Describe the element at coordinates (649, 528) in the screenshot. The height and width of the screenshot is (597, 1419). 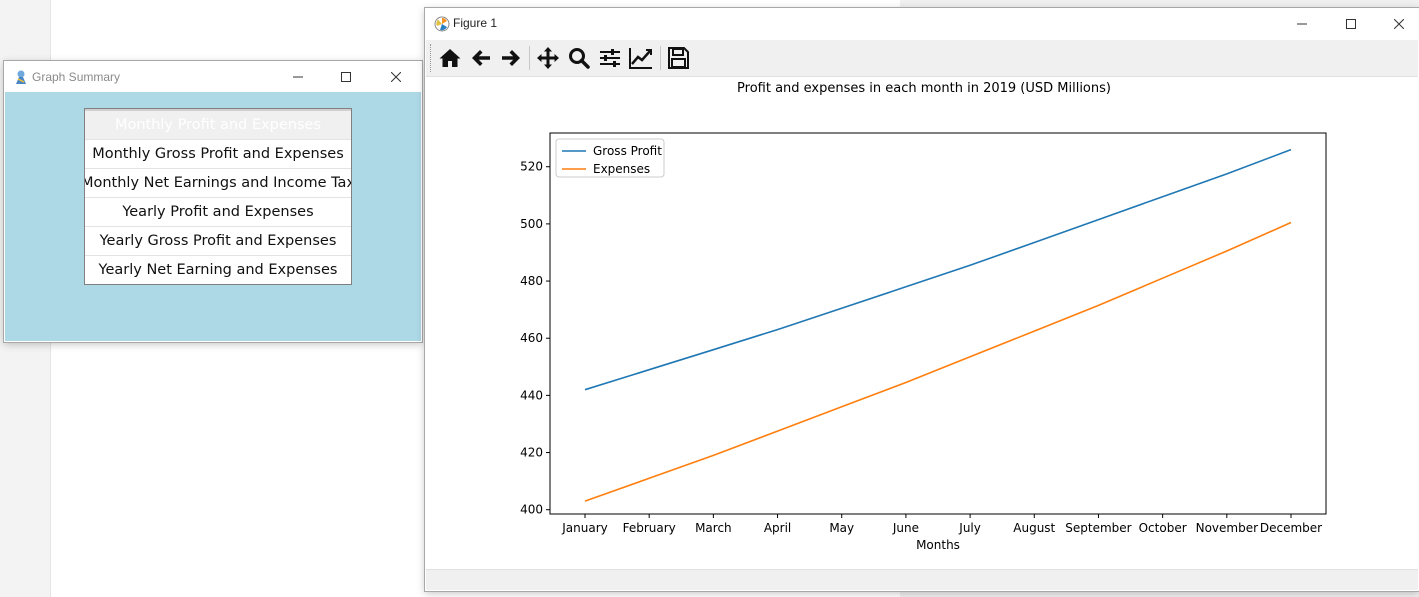
I see `x-tick-label: February` at that location.